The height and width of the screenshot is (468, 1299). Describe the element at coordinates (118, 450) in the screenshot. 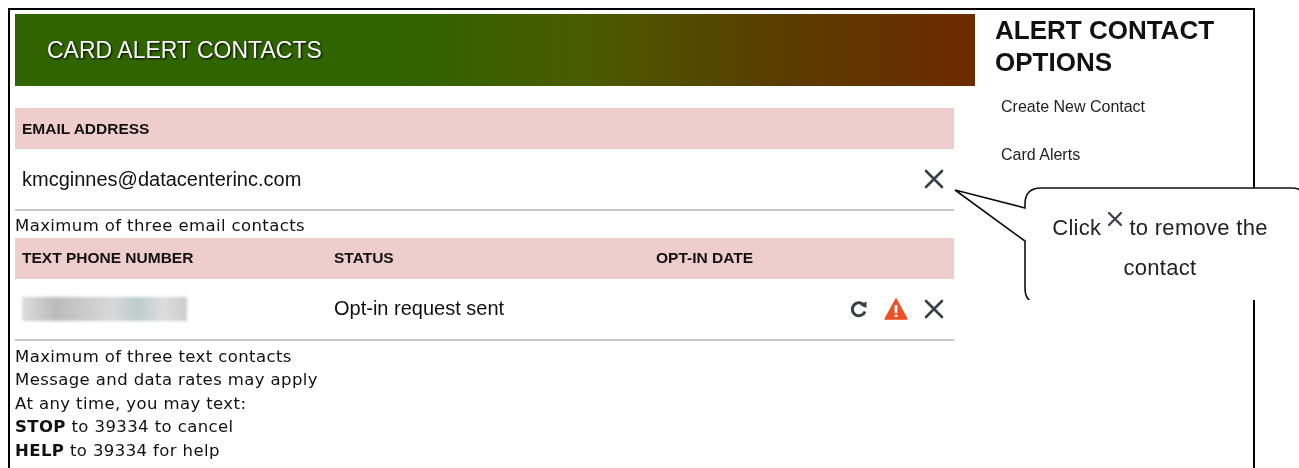

I see `info-note: HELP to 39334 for help` at that location.